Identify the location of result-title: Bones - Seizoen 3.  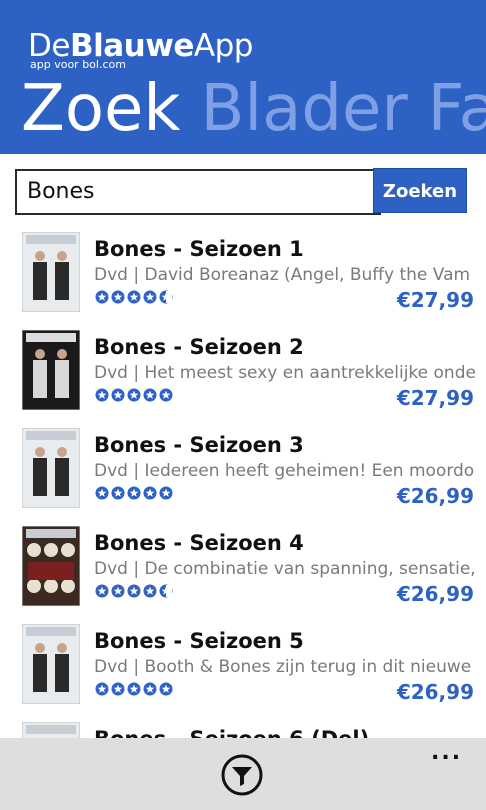
(199, 445).